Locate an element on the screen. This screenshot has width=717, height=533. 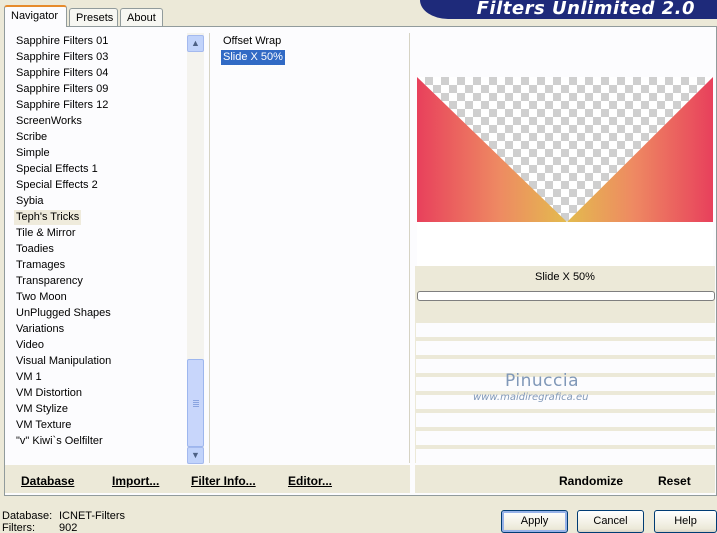
title-banner: Filters Unlimited 2.0 is located at coordinates (568, 9).